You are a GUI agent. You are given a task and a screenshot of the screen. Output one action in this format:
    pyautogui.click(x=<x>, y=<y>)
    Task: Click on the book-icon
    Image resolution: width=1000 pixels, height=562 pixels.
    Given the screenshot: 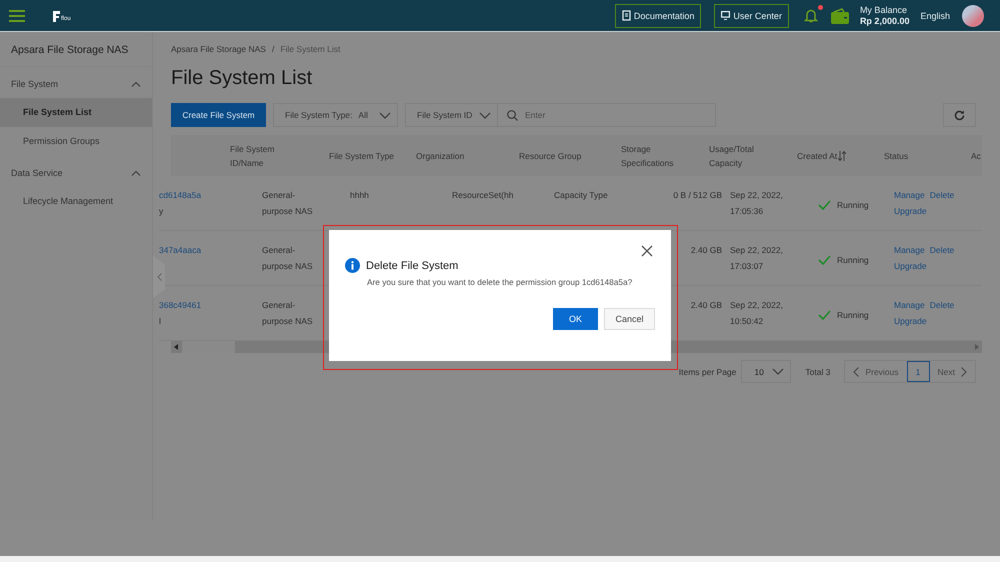 What is the action you would take?
    pyautogui.click(x=626, y=15)
    